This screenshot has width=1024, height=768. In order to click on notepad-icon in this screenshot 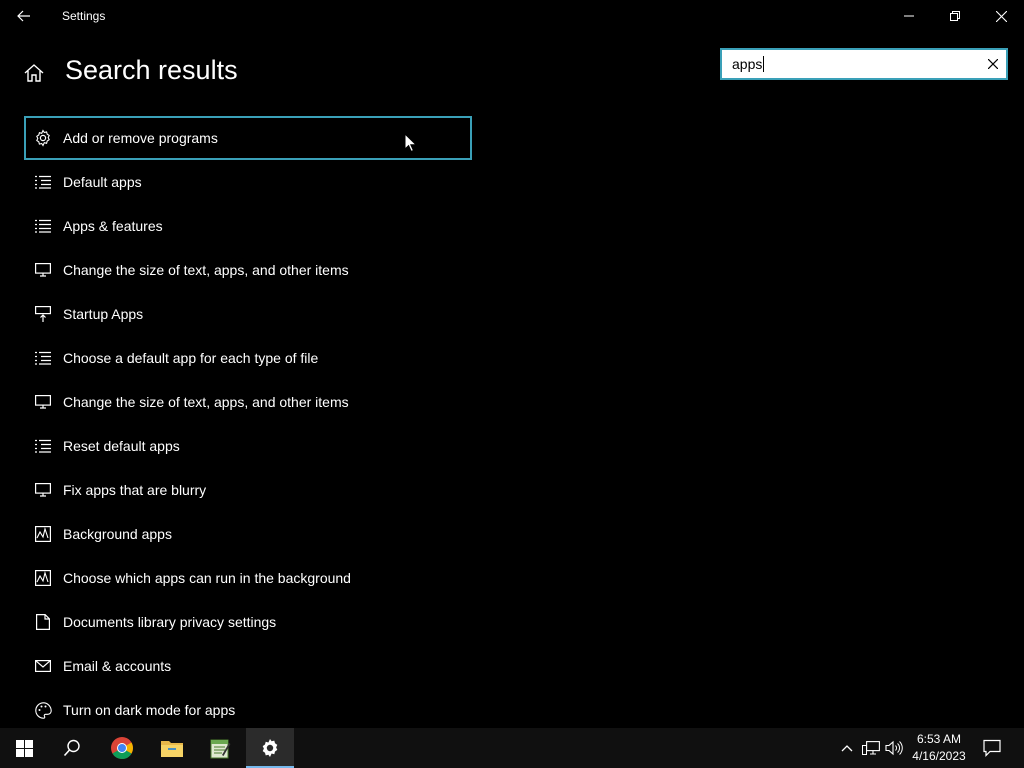, I will do `click(220, 749)`.